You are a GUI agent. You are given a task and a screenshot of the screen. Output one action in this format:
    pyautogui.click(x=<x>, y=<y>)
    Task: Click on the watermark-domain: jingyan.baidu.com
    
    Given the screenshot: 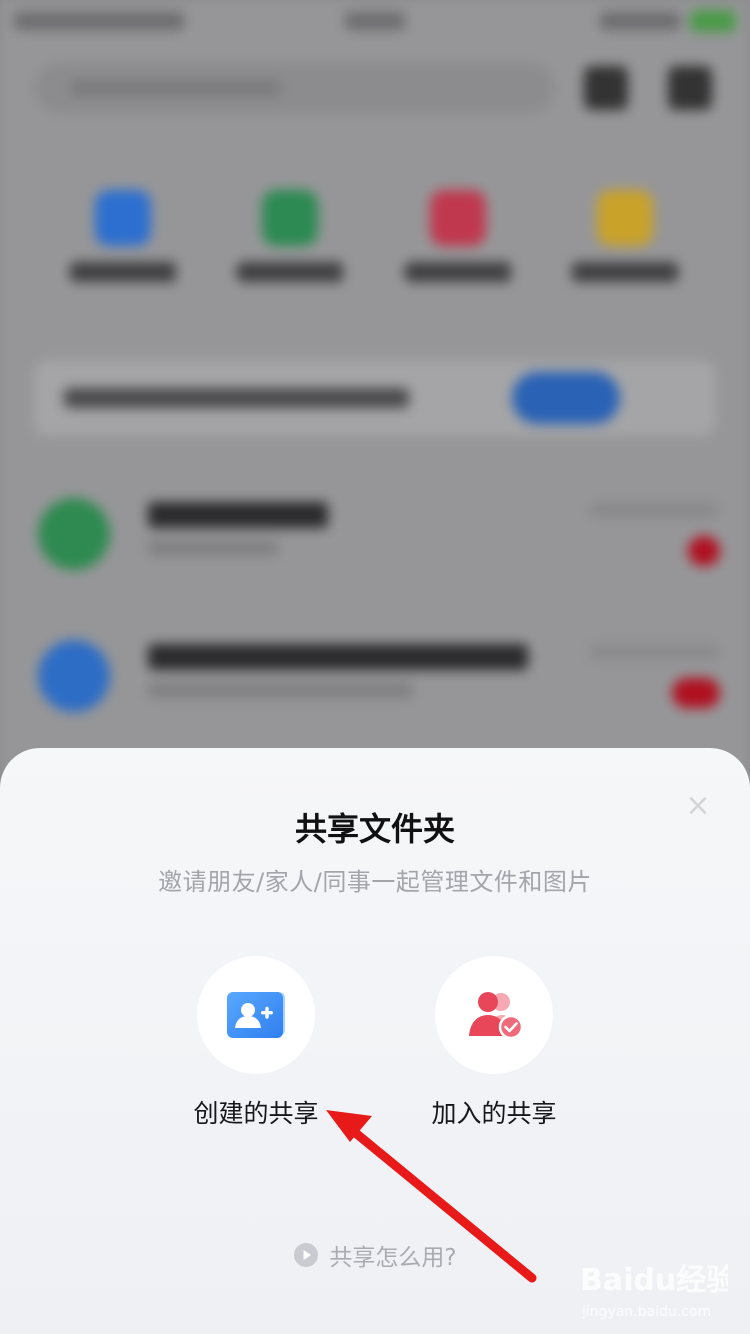 What is the action you would take?
    pyautogui.click(x=646, y=1312)
    